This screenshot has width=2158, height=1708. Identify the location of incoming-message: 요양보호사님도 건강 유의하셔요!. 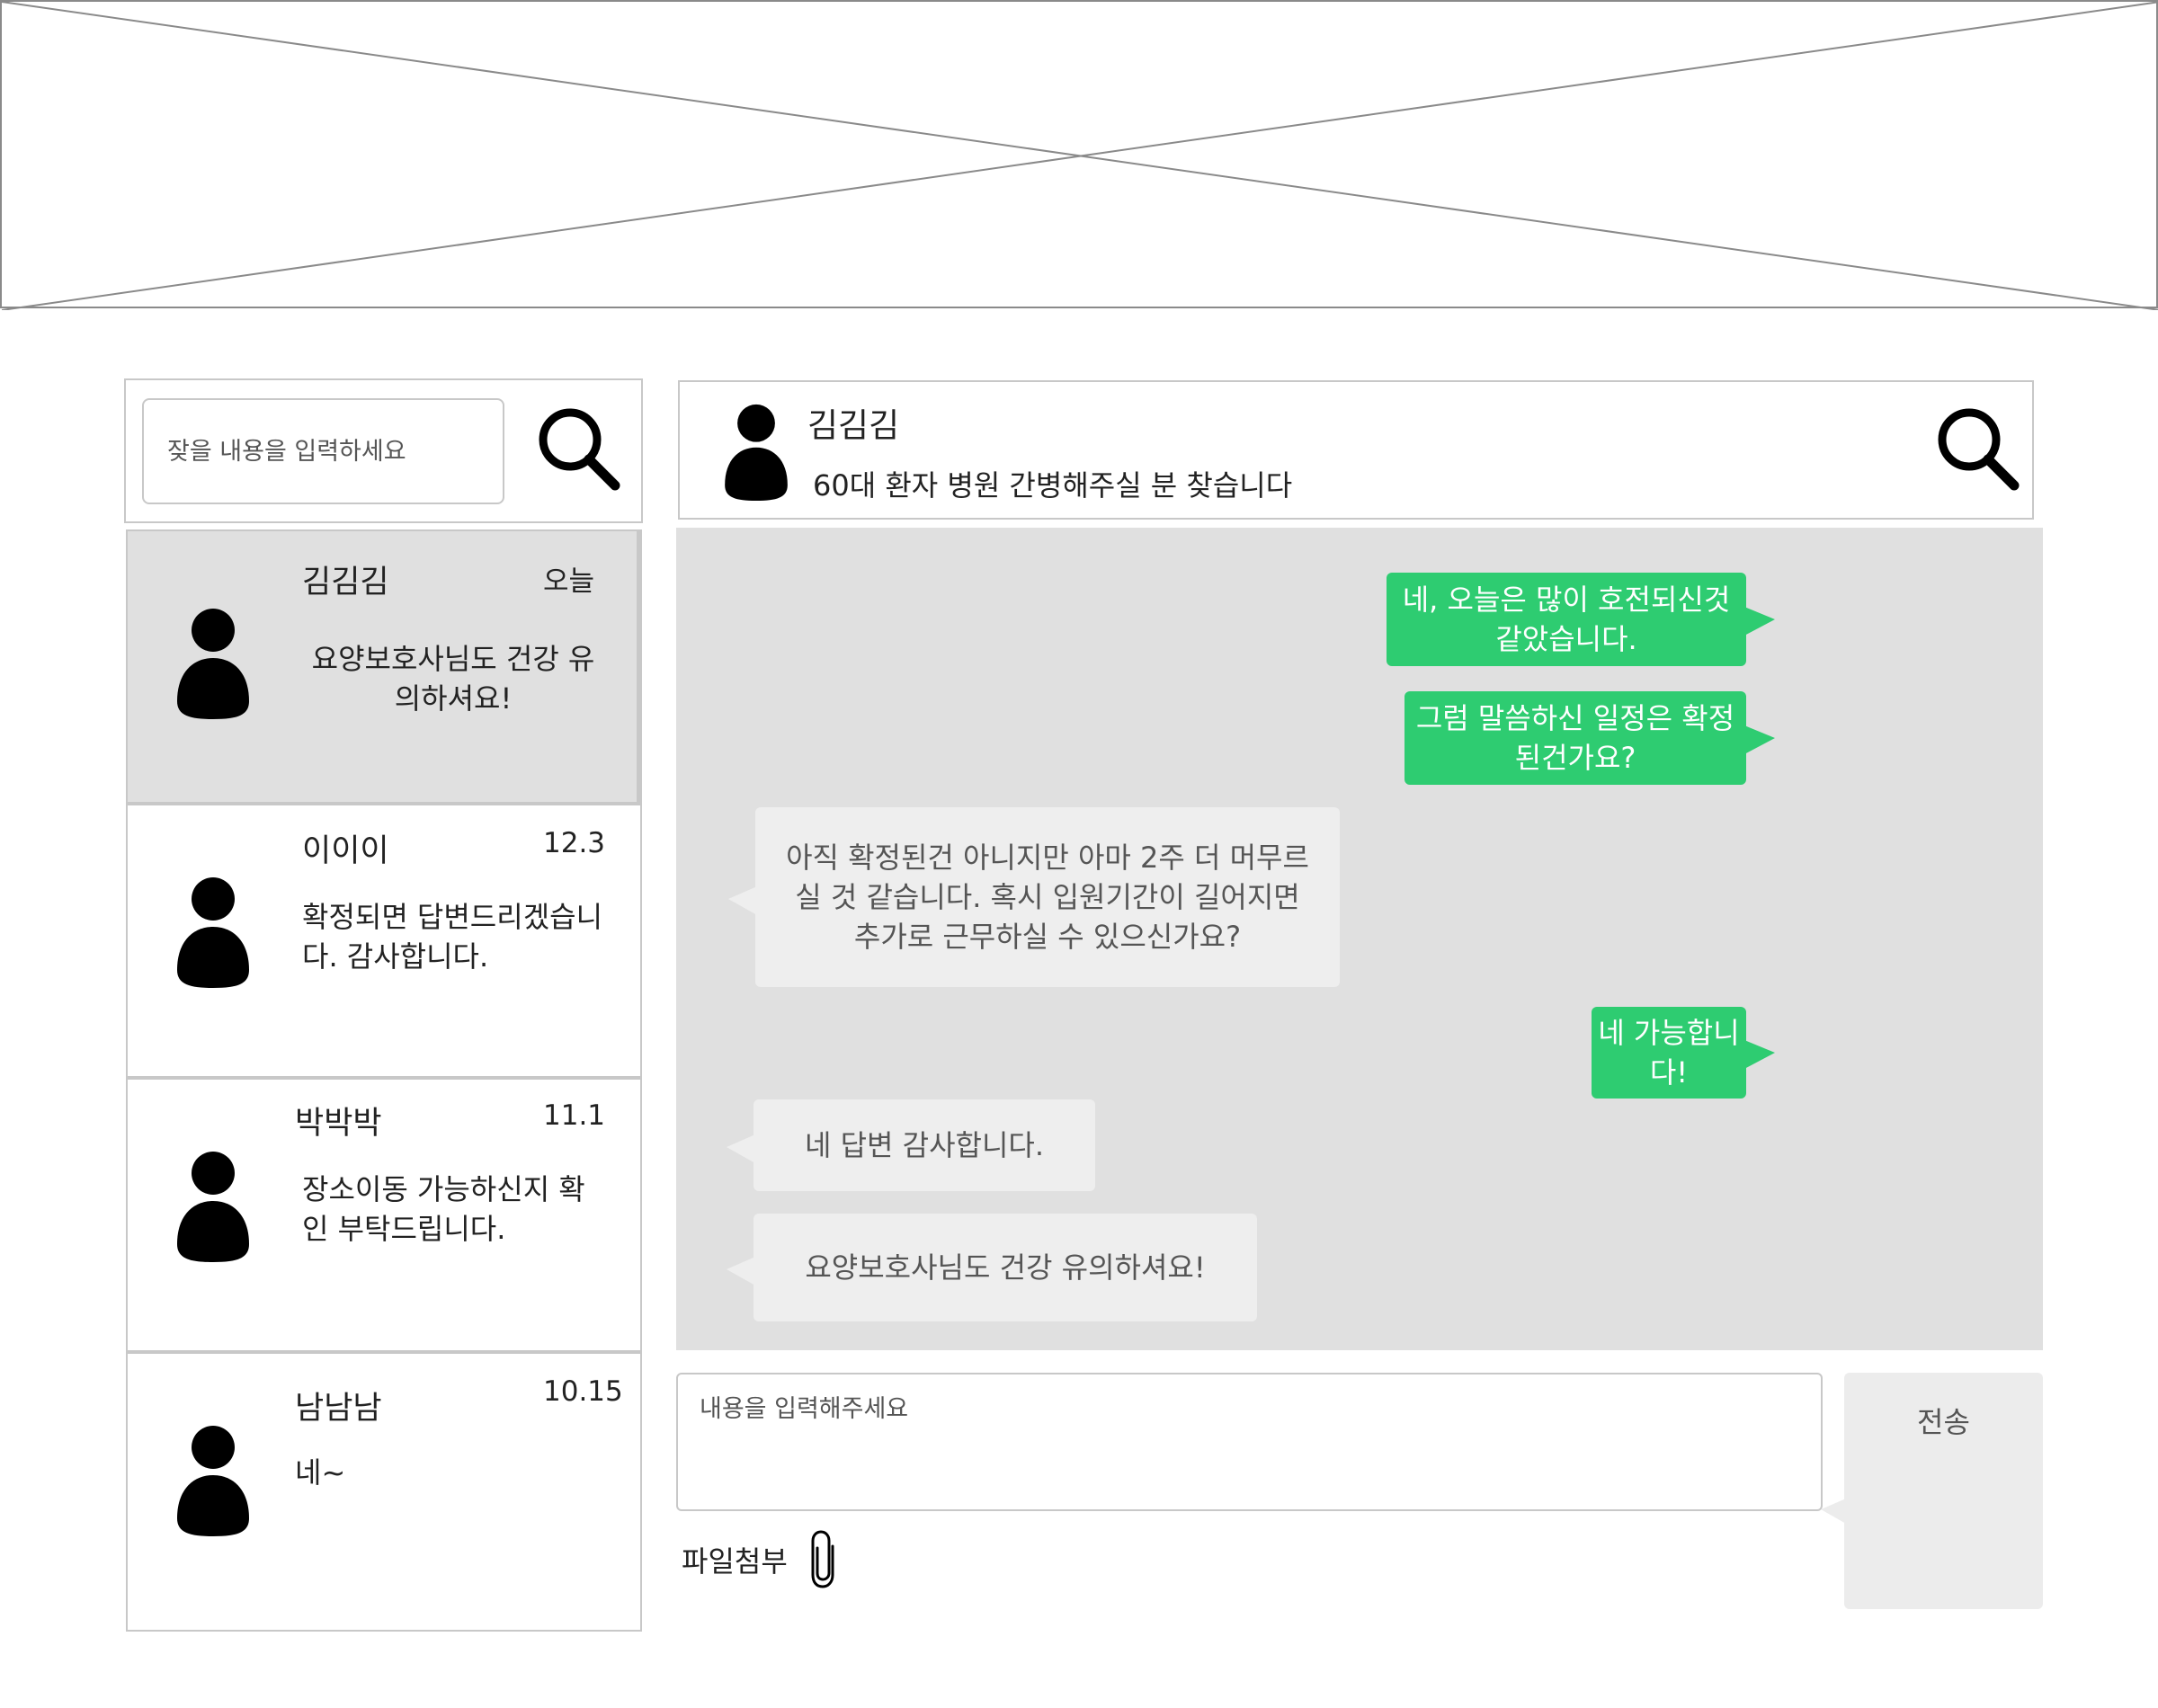
(992, 1267).